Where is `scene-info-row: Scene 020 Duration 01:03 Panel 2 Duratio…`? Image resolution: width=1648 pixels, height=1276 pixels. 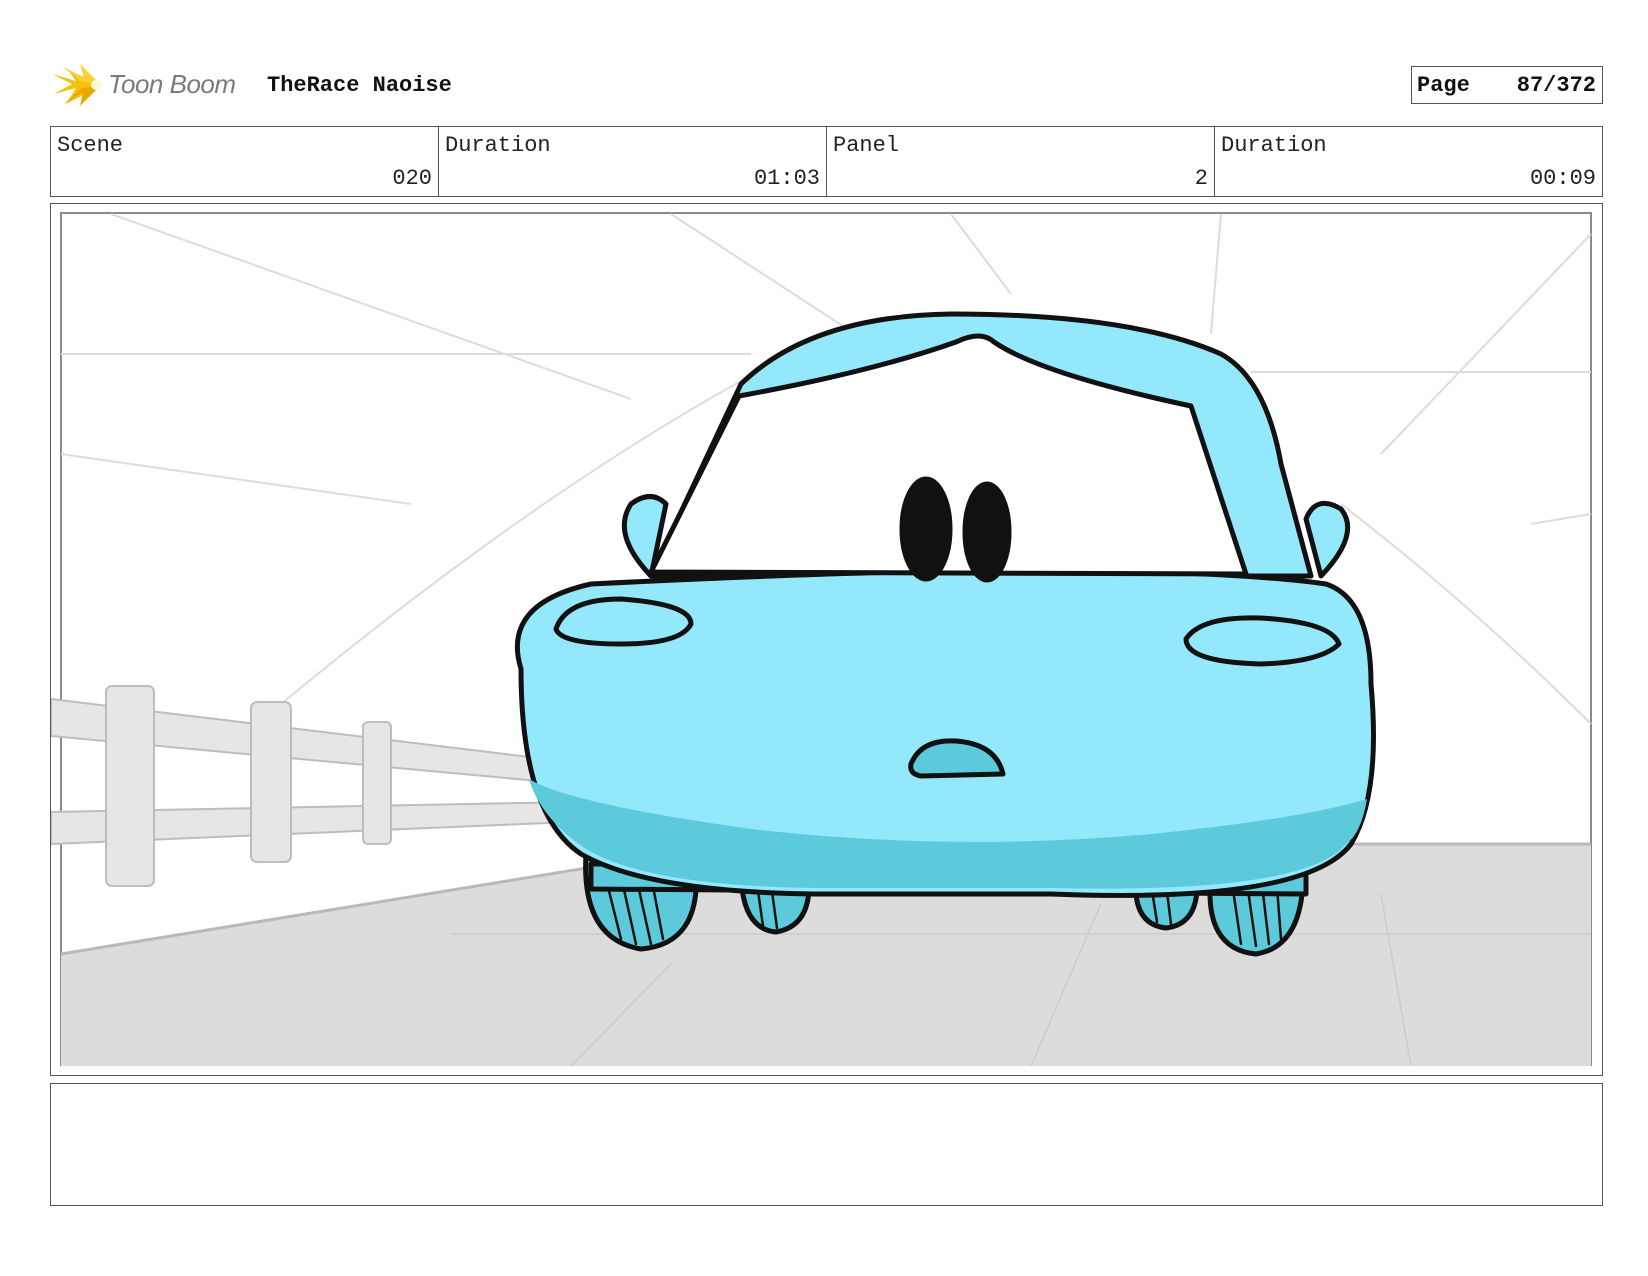
scene-info-row: Scene 020 Duration 01:03 Panel 2 Duratio… is located at coordinates (826, 161).